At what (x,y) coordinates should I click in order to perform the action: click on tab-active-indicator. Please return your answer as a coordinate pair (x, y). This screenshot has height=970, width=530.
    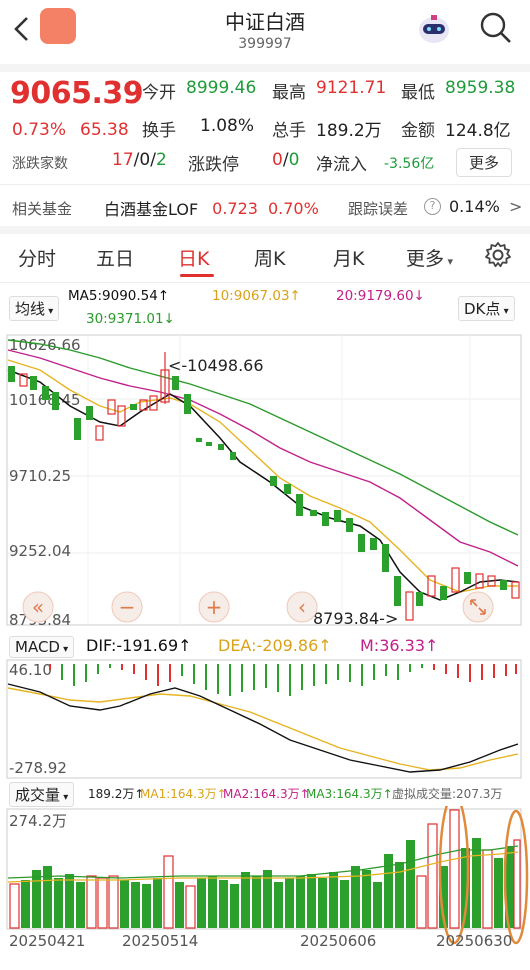
    Looking at the image, I should click on (197, 275).